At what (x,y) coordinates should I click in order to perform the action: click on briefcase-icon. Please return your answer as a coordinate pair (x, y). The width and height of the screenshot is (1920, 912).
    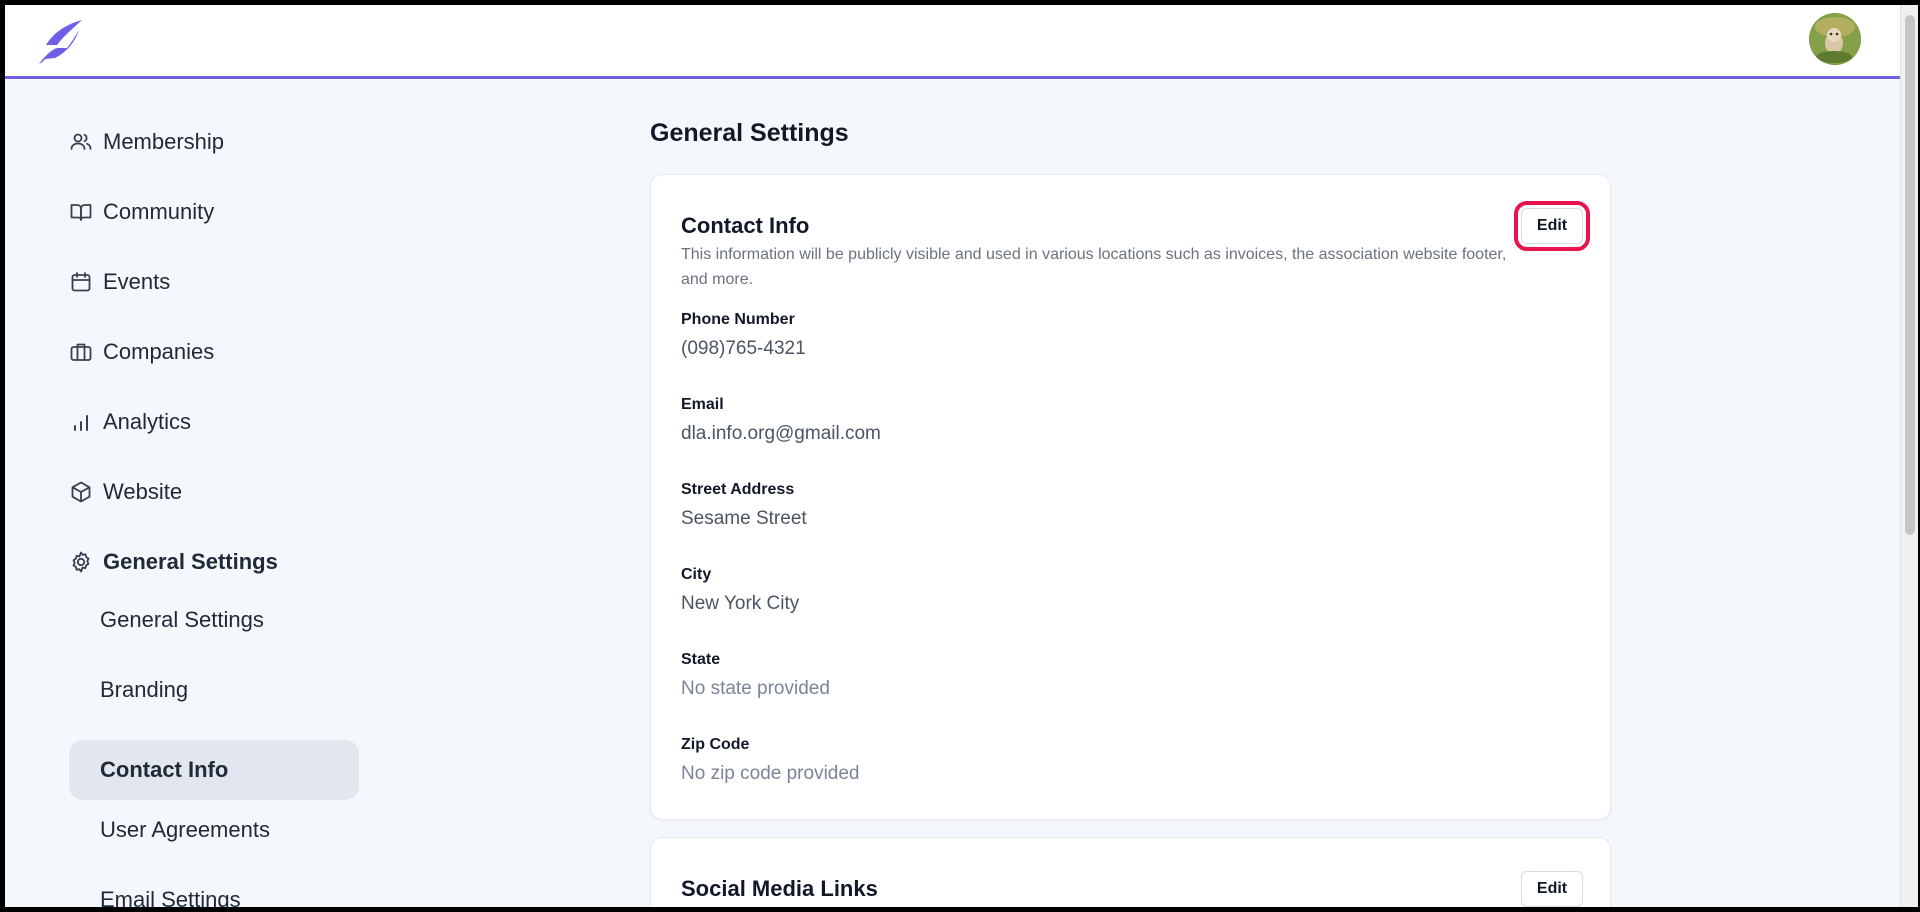
    Looking at the image, I should click on (81, 352).